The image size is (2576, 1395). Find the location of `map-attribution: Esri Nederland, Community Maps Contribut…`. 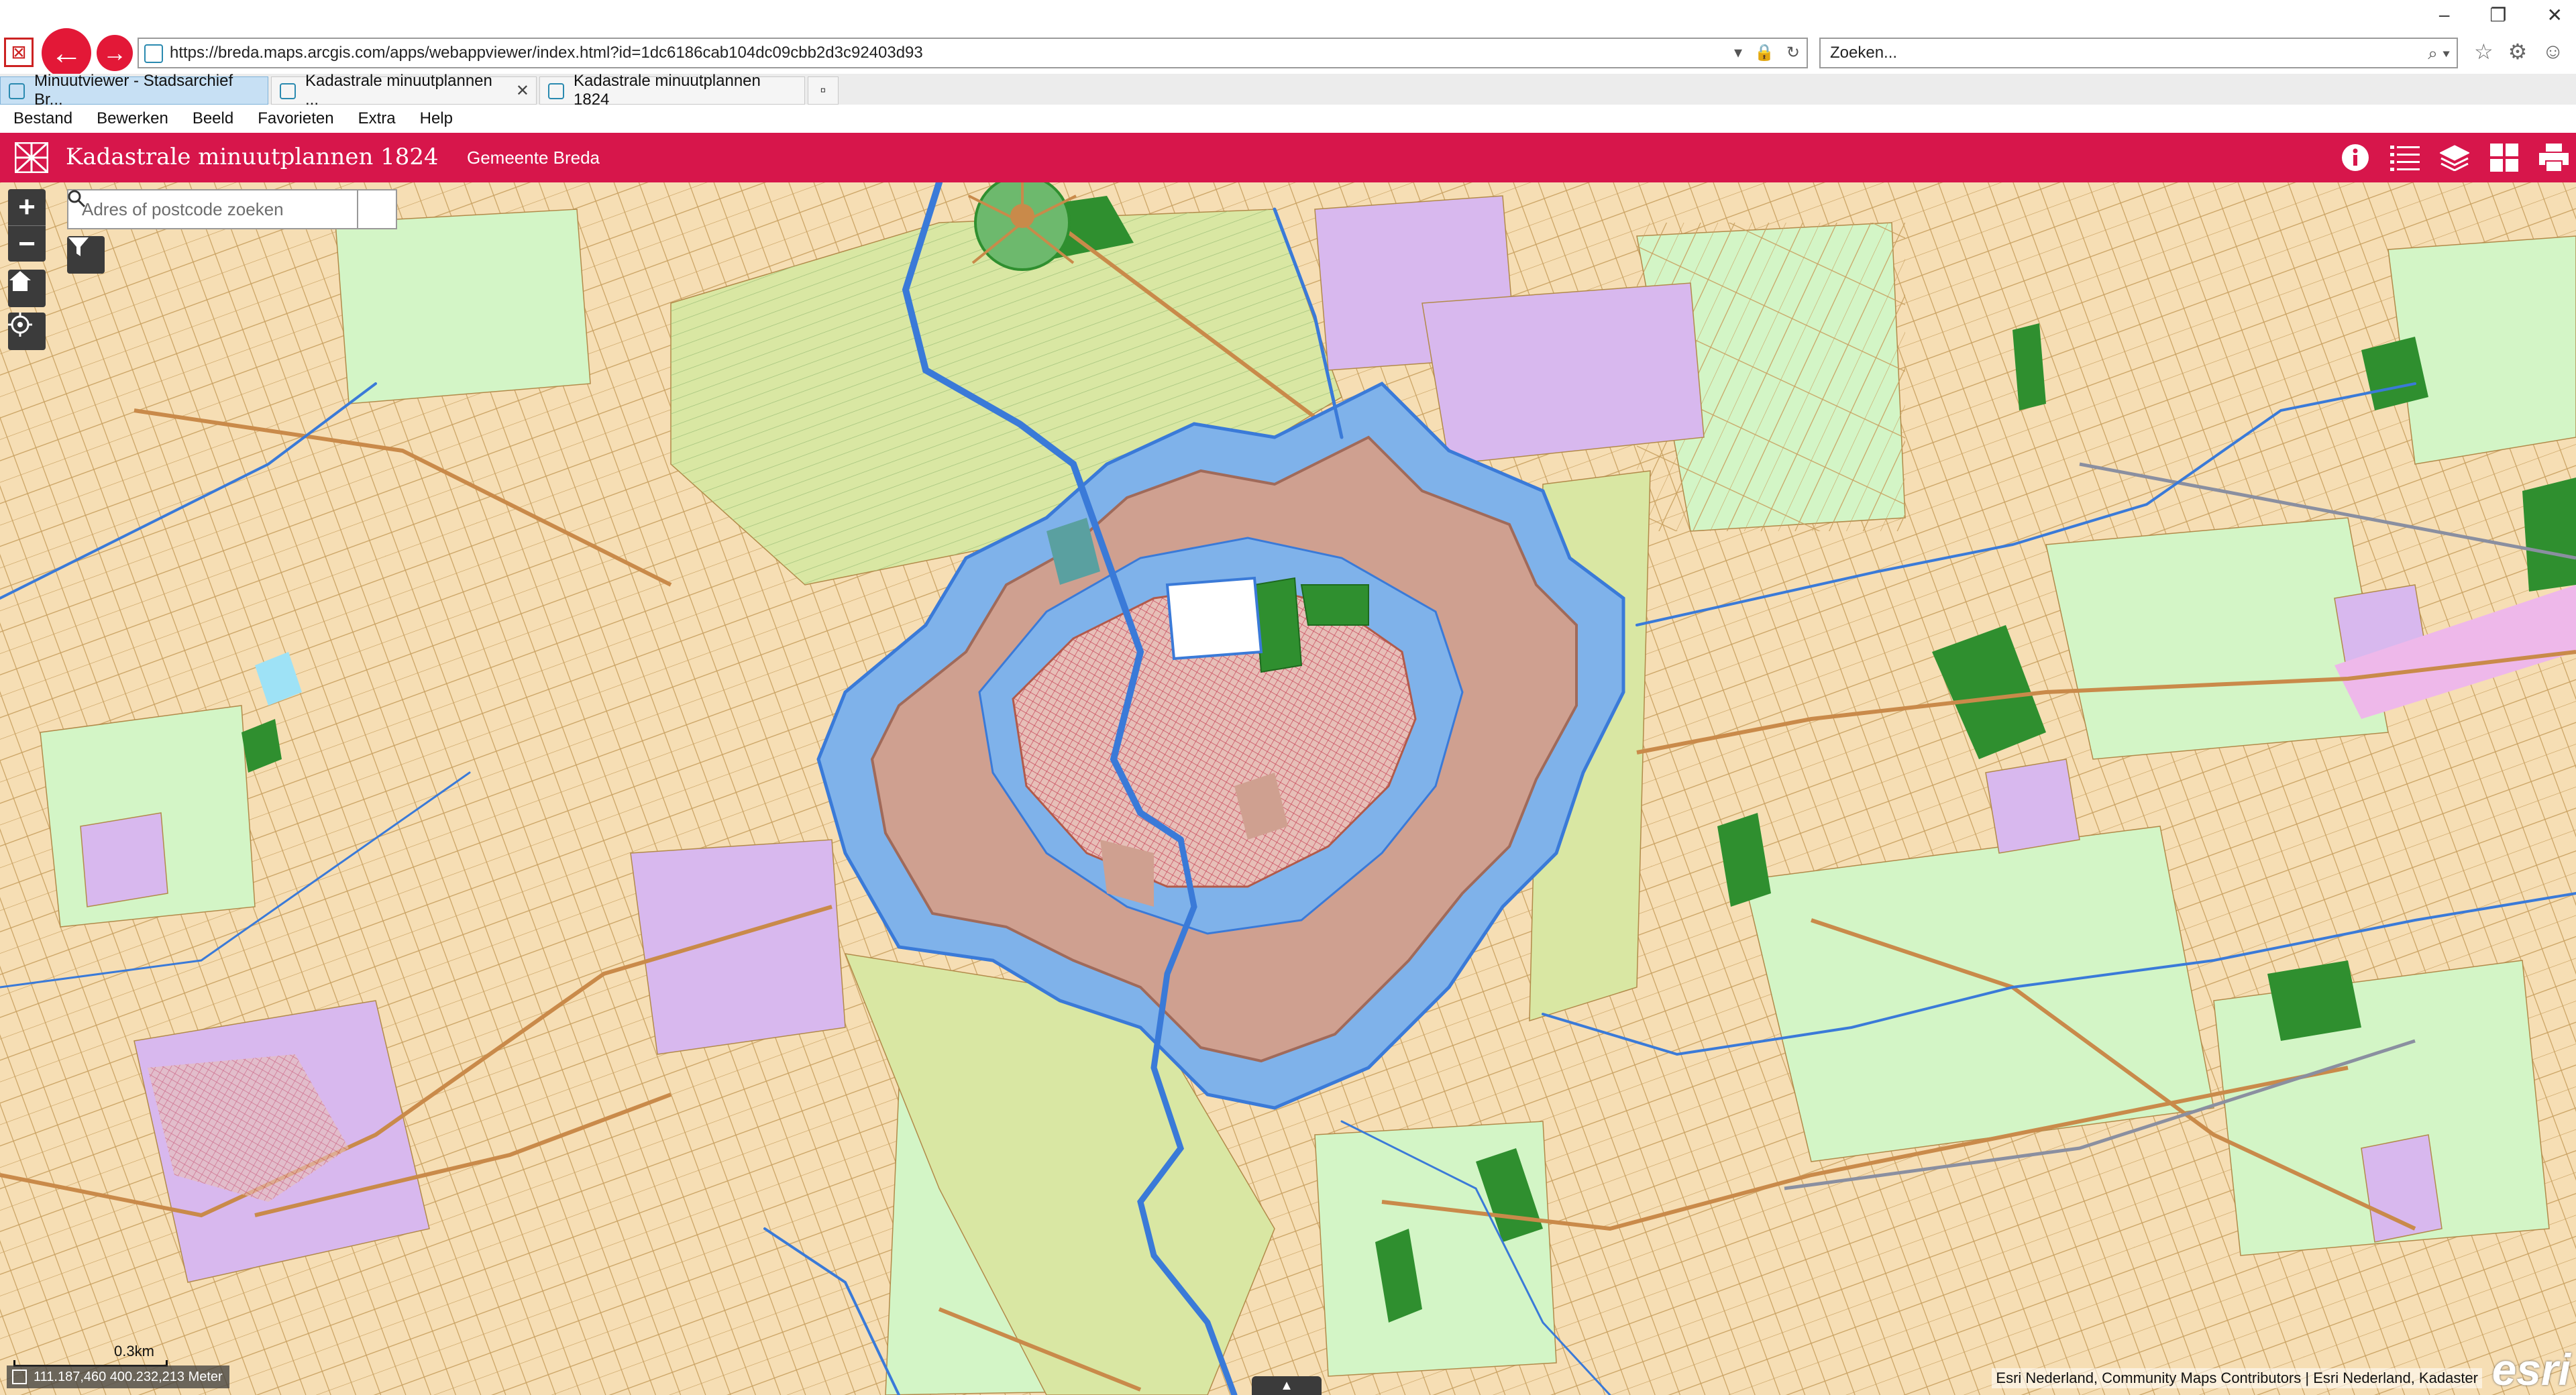

map-attribution: Esri Nederland, Community Maps Contribut… is located at coordinates (2237, 1378).